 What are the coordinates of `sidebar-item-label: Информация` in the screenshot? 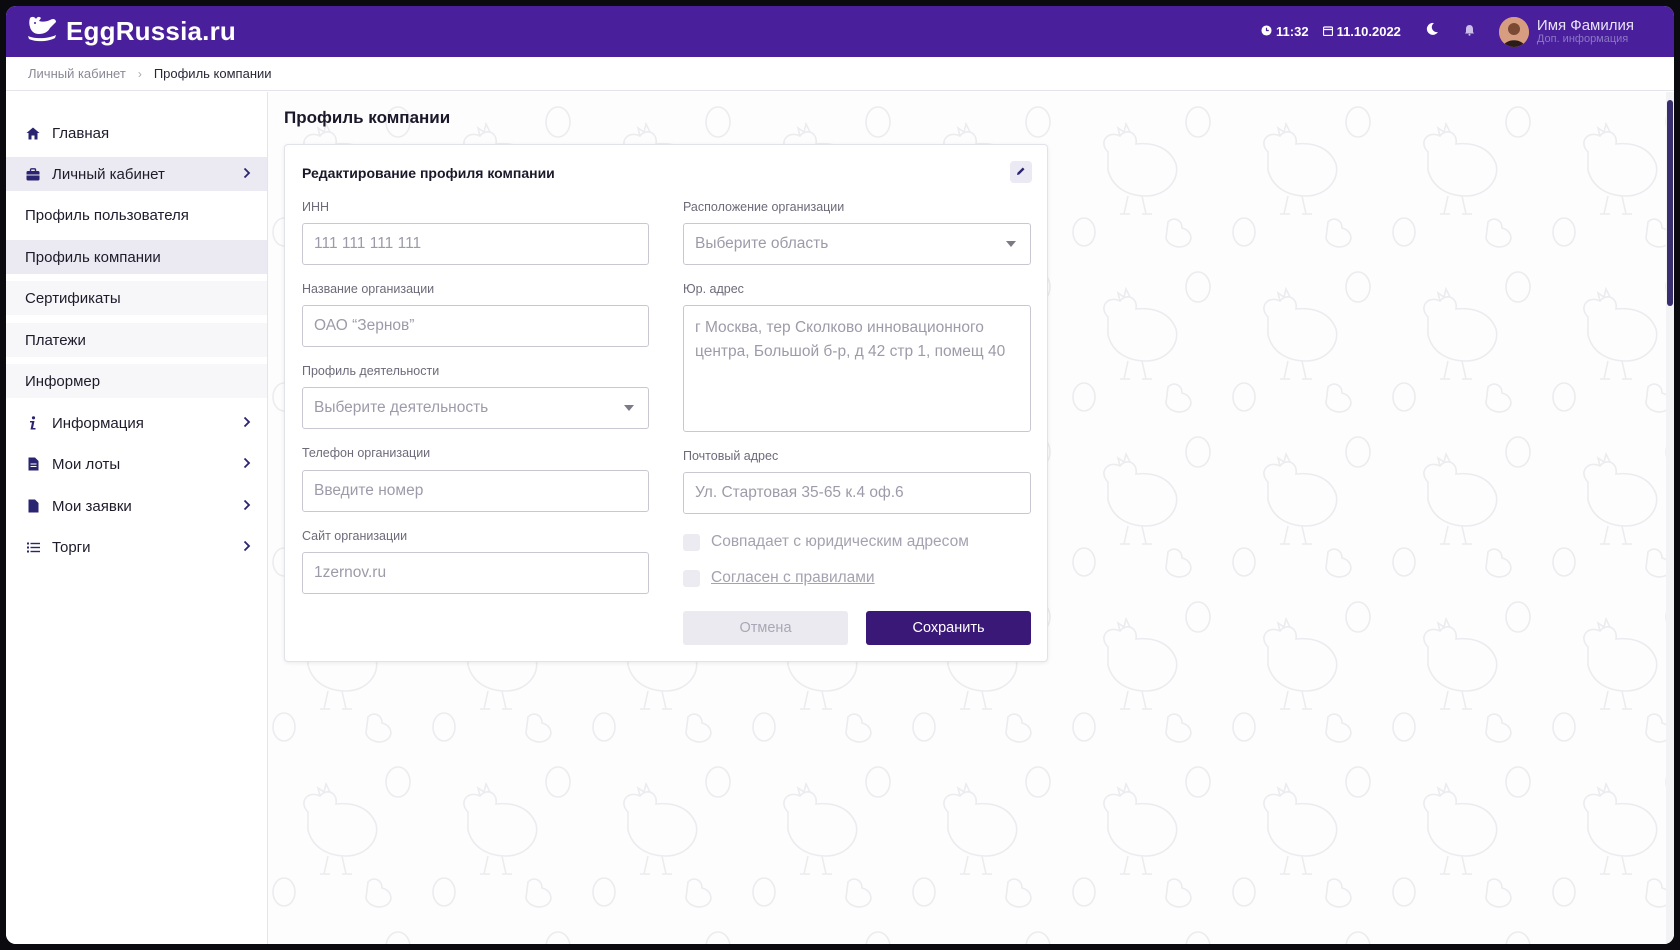 It's located at (98, 423).